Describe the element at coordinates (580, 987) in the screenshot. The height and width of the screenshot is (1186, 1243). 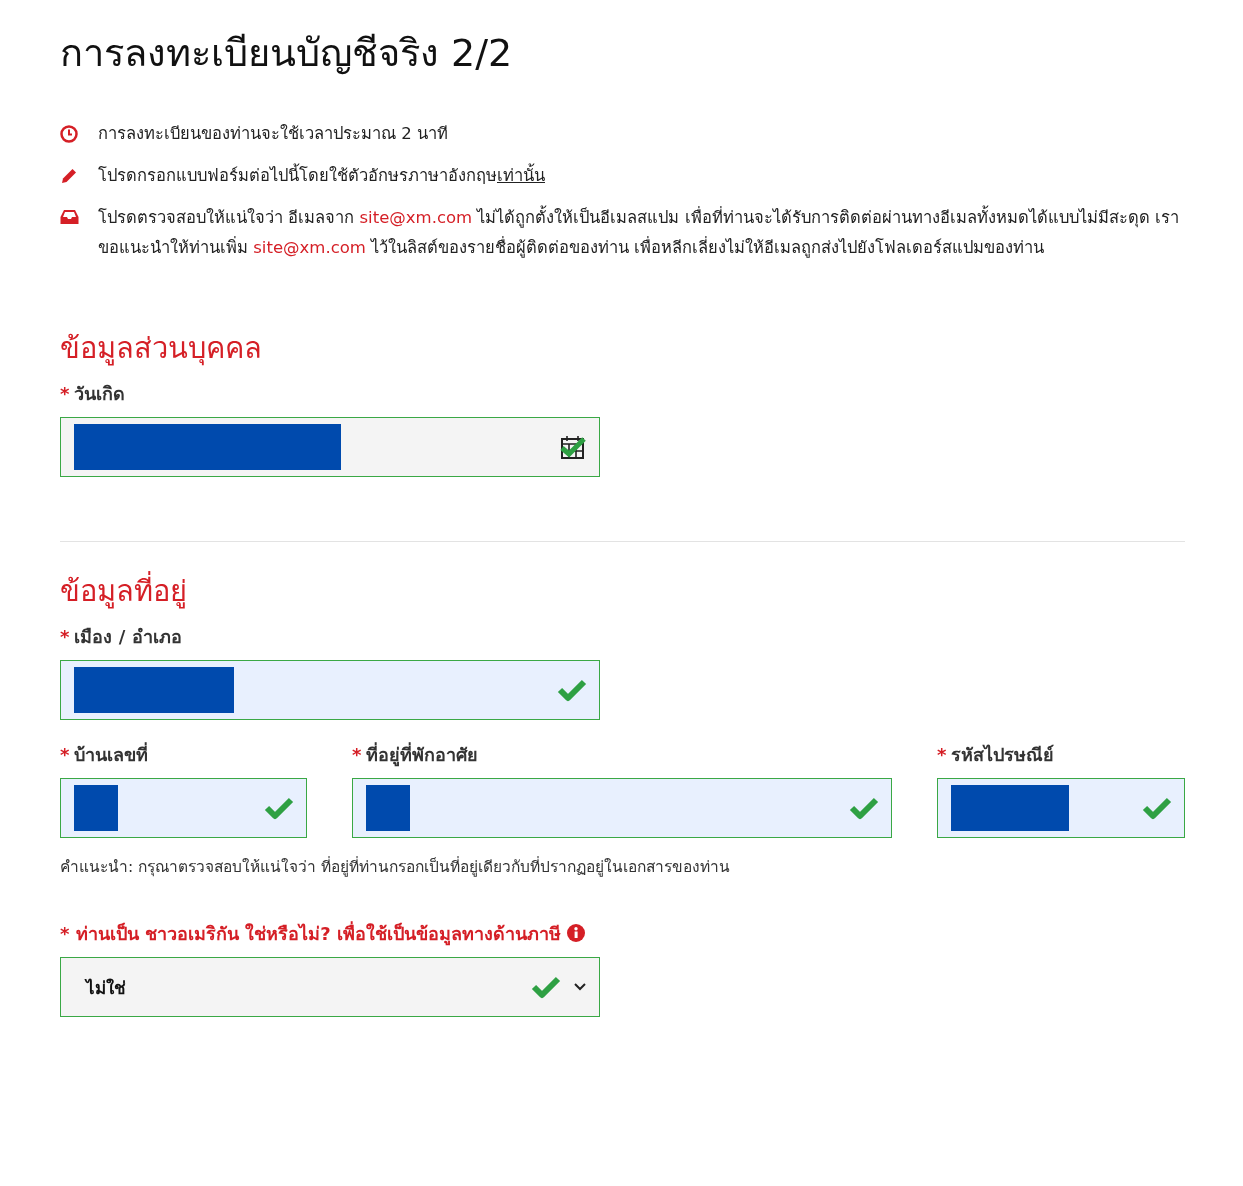
I see `chevron-down-icon` at that location.